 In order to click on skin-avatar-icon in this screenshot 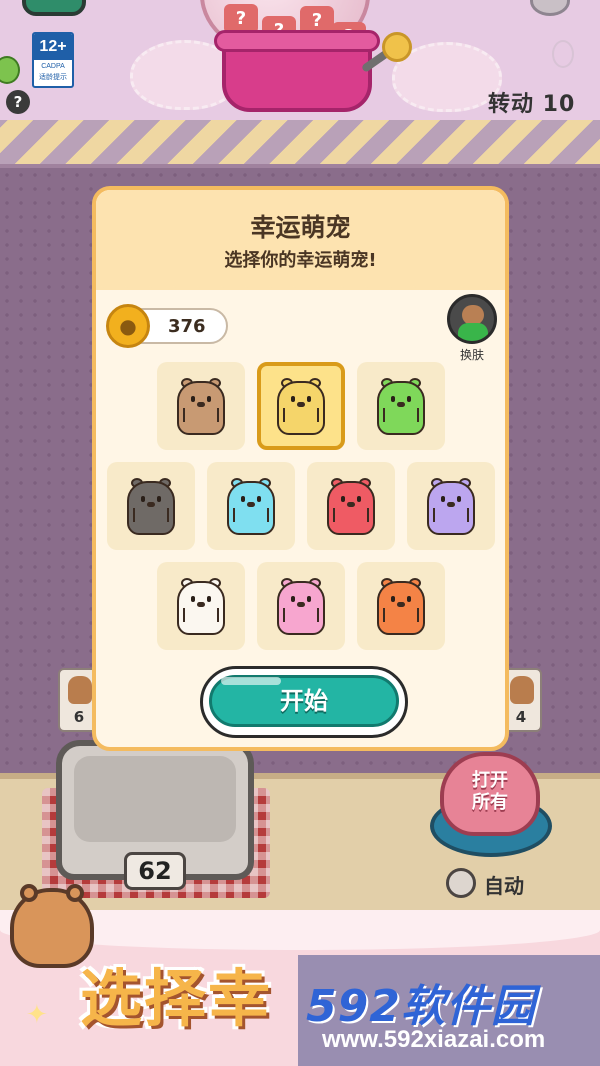, I will do `click(472, 319)`.